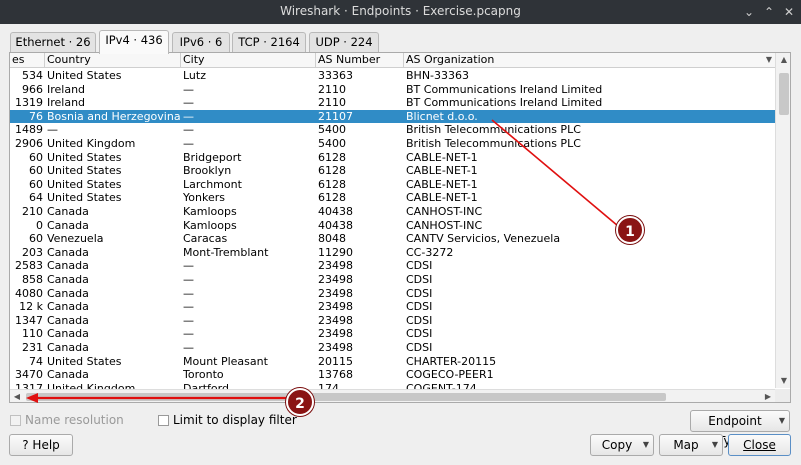 The width and height of the screenshot is (801, 465). I want to click on tab-ethernet: Ethernet · 26, so click(53, 42).